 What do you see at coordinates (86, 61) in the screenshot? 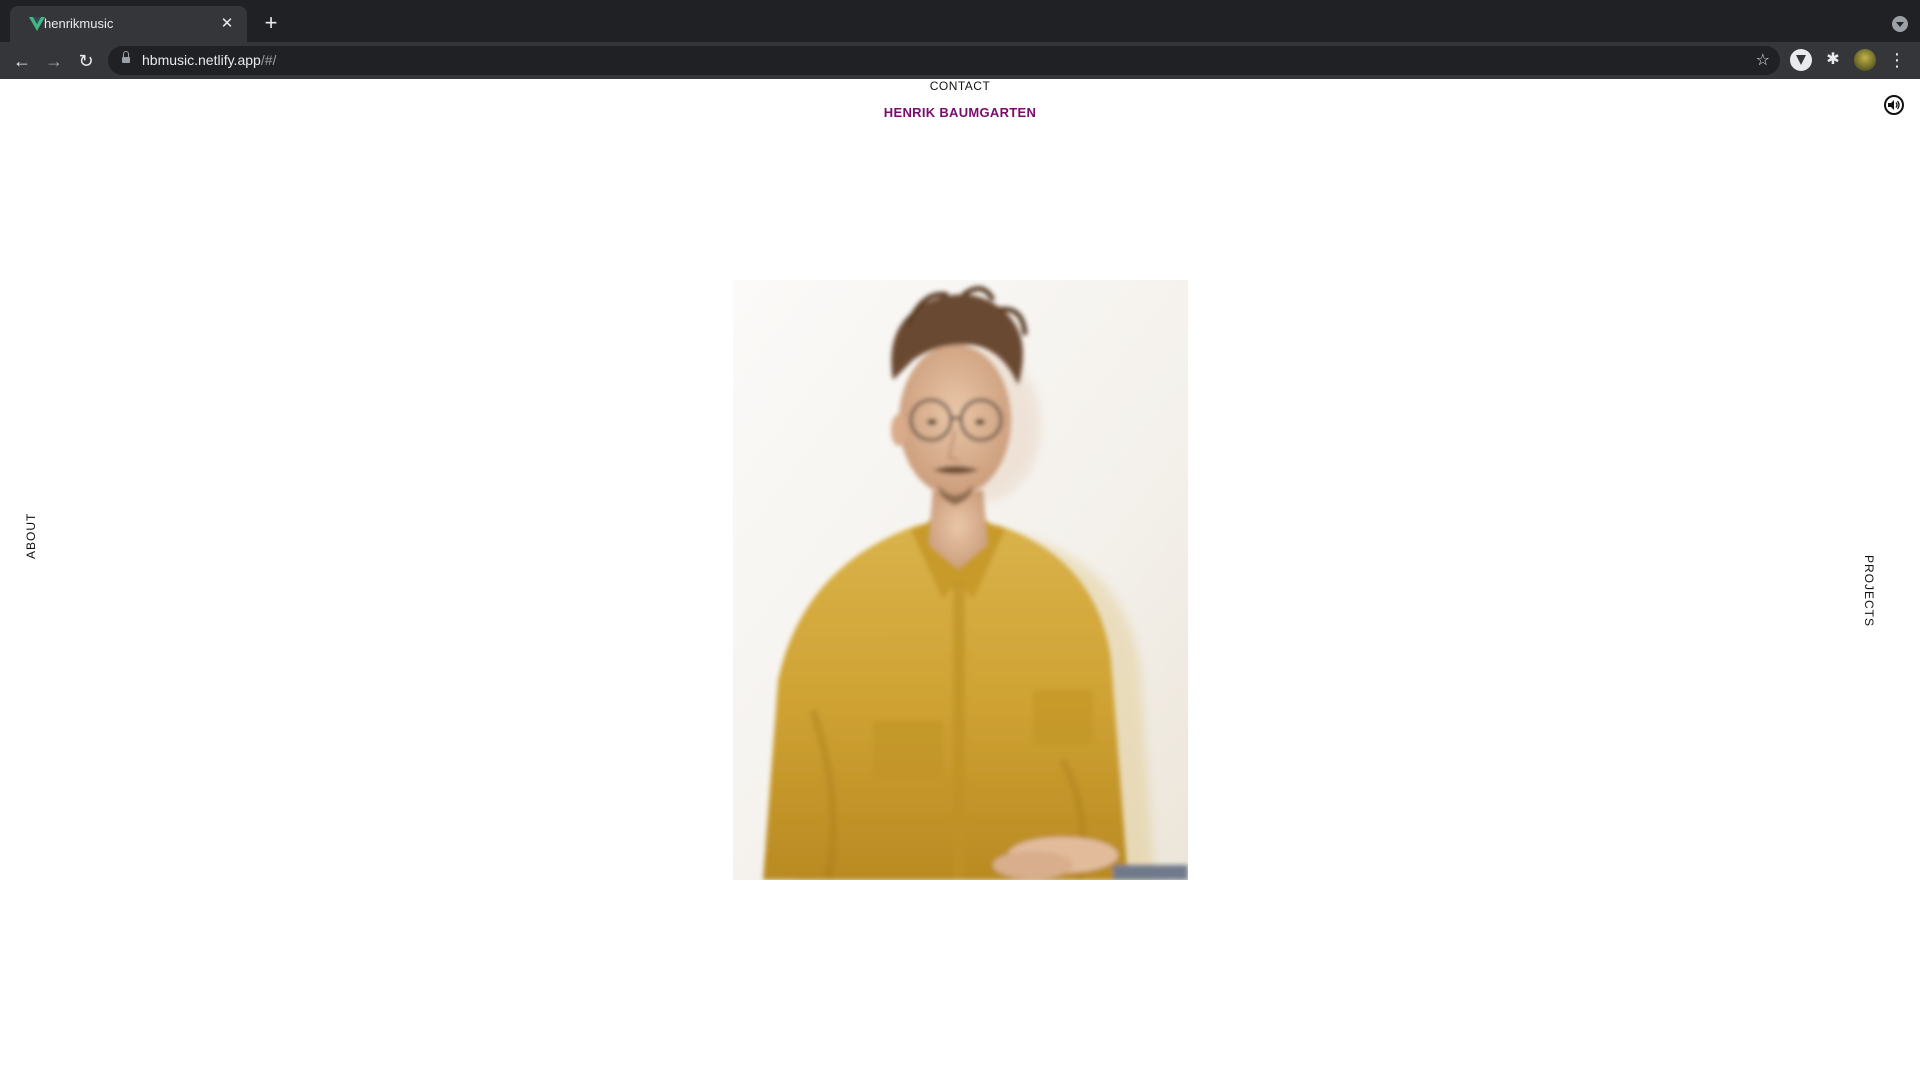
I see `reload-button: ↻` at bounding box center [86, 61].